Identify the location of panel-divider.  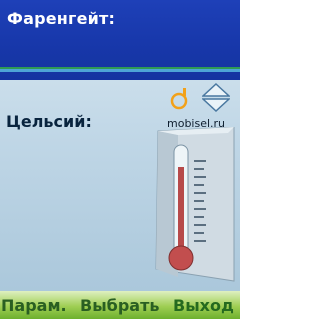
(120, 70).